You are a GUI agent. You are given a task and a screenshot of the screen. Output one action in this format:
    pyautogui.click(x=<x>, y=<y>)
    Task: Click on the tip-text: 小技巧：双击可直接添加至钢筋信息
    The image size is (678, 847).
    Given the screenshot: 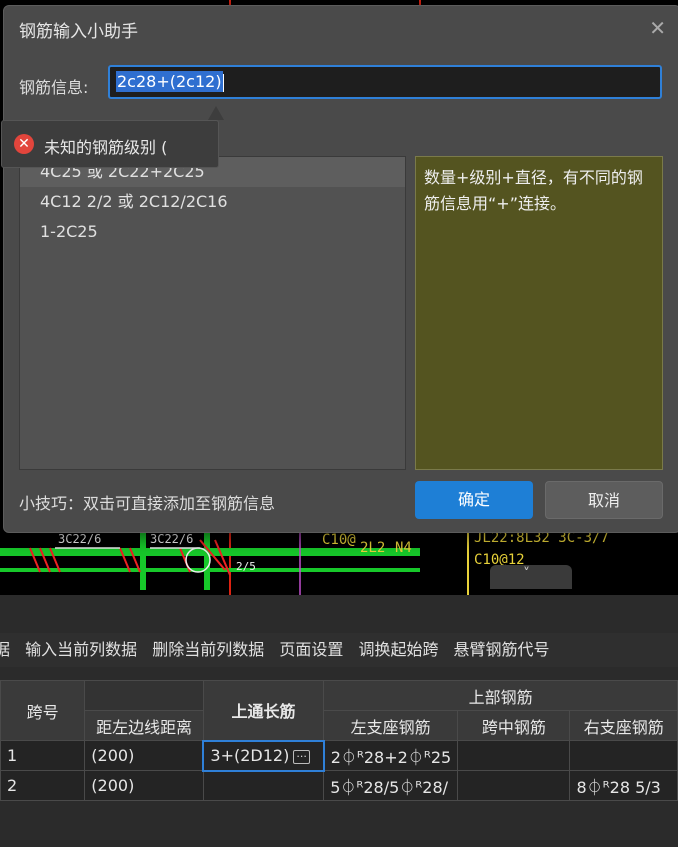 What is the action you would take?
    pyautogui.click(x=147, y=503)
    